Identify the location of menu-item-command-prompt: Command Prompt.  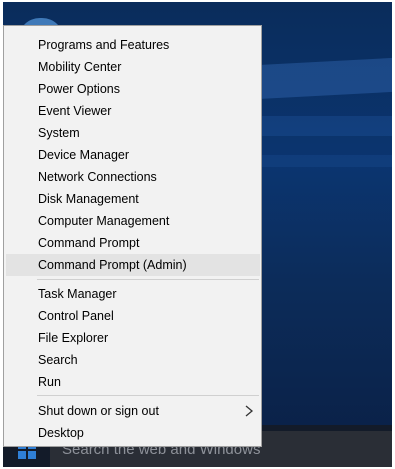
(133, 243).